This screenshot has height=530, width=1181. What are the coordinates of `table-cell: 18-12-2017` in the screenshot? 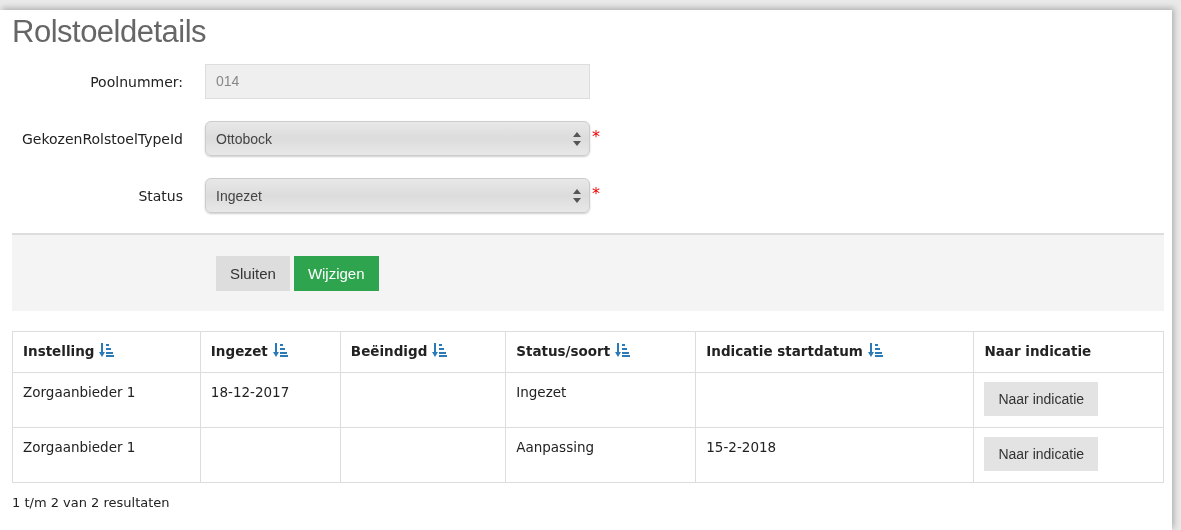 It's located at (270, 400).